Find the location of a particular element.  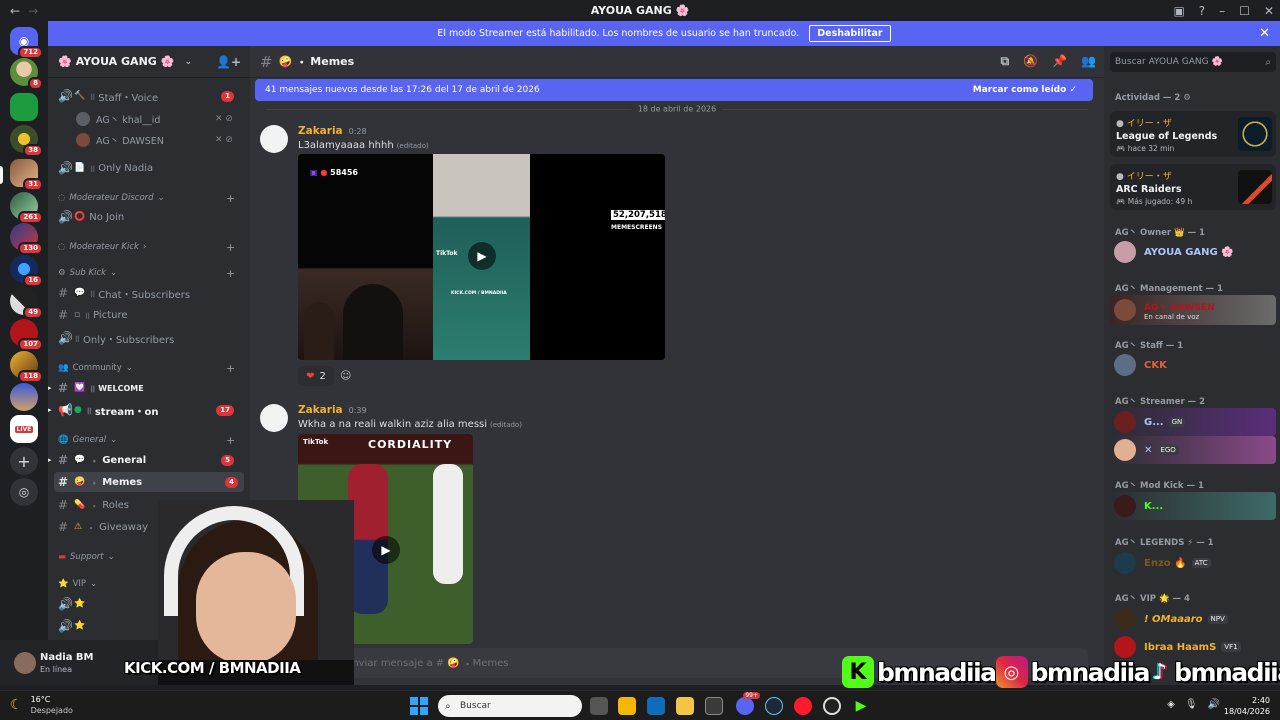

live-server-icon: LIVE is located at coordinates (24, 429).